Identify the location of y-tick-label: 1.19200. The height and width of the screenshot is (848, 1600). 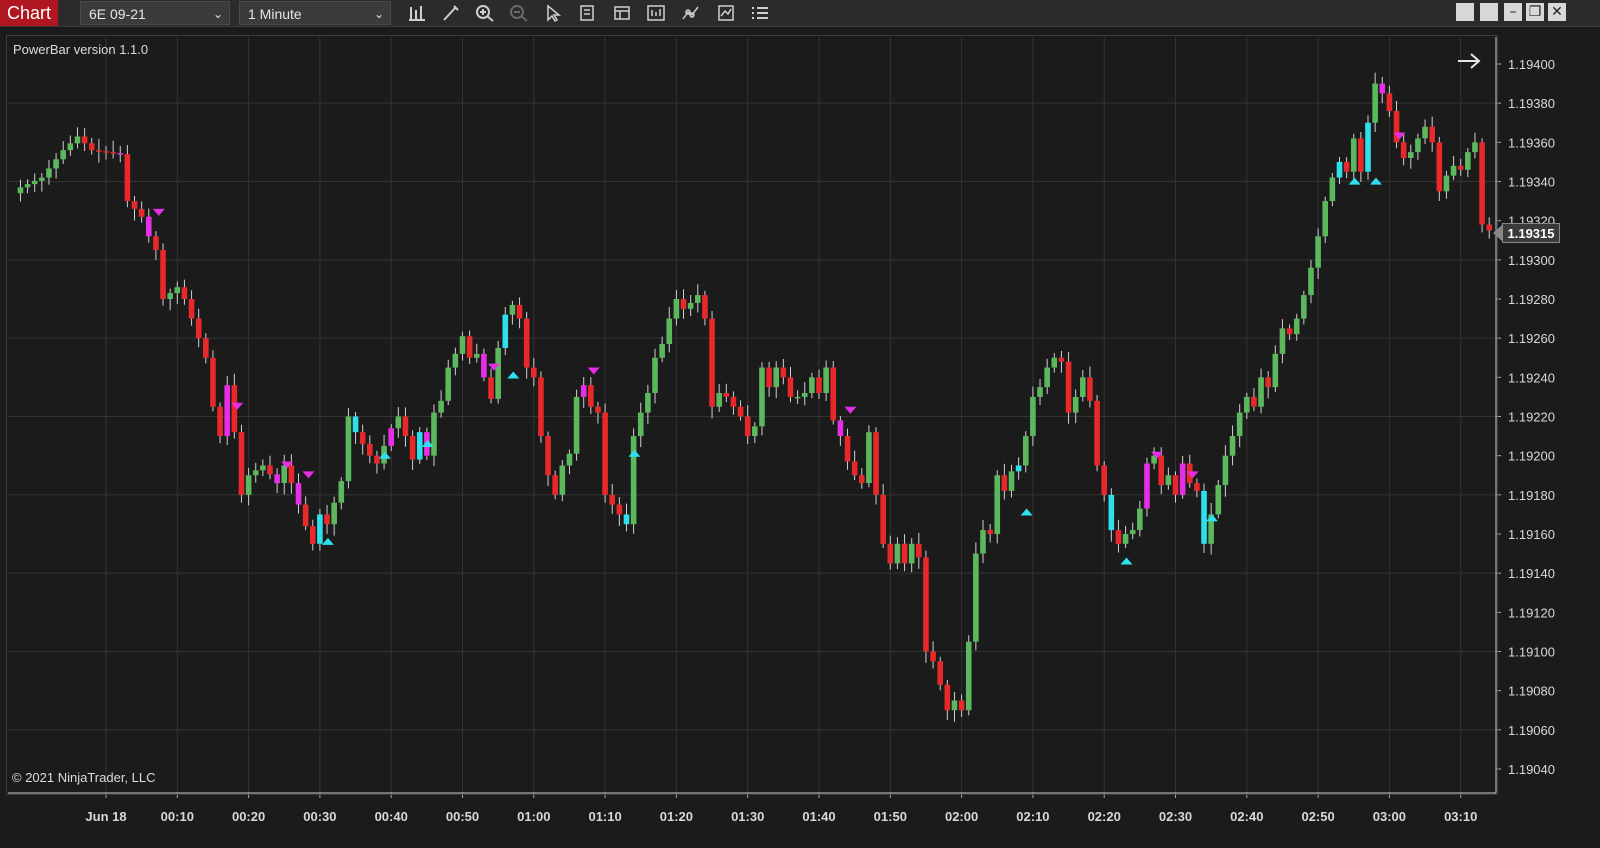
(1531, 456).